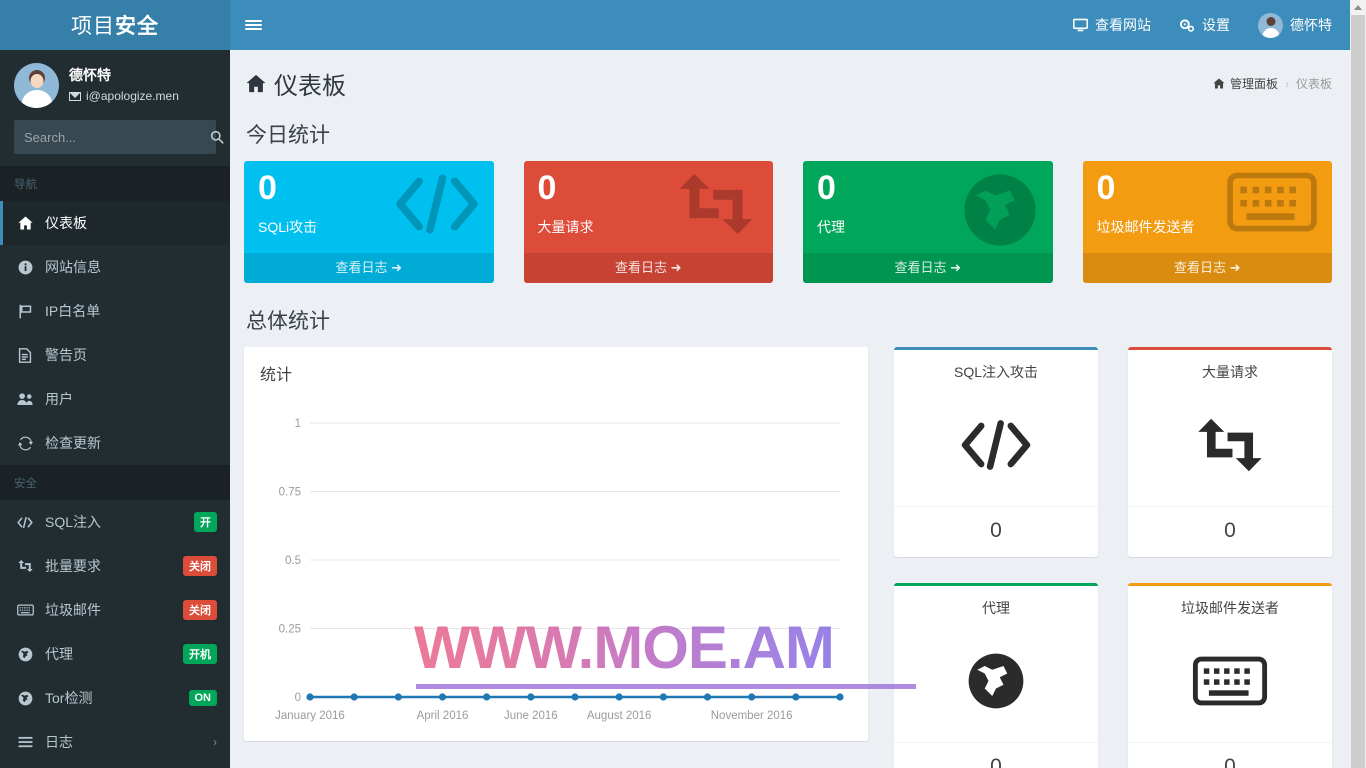 The width and height of the screenshot is (1366, 768). I want to click on stat-box-spammers: 0 垃圾邮件发送者 查看日志 ➜, so click(1207, 222).